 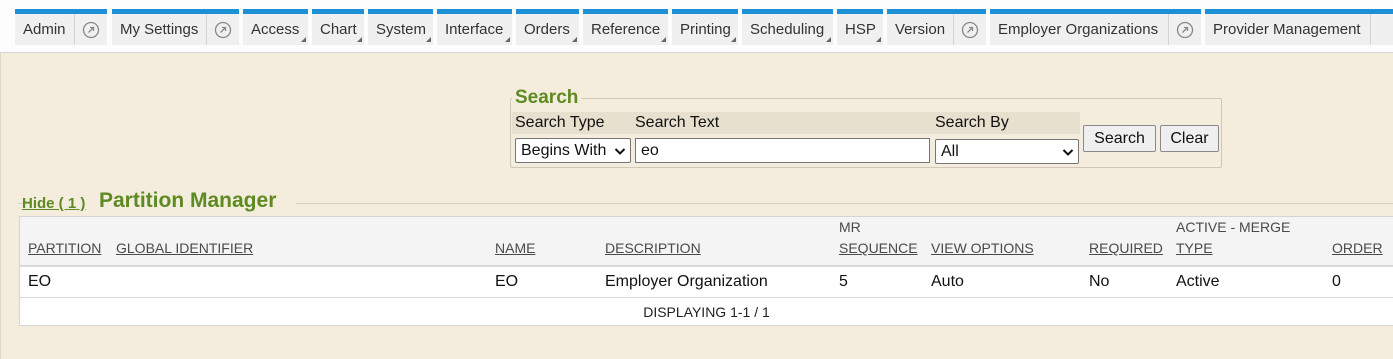 I want to click on search-by-value: All, so click(x=950, y=151).